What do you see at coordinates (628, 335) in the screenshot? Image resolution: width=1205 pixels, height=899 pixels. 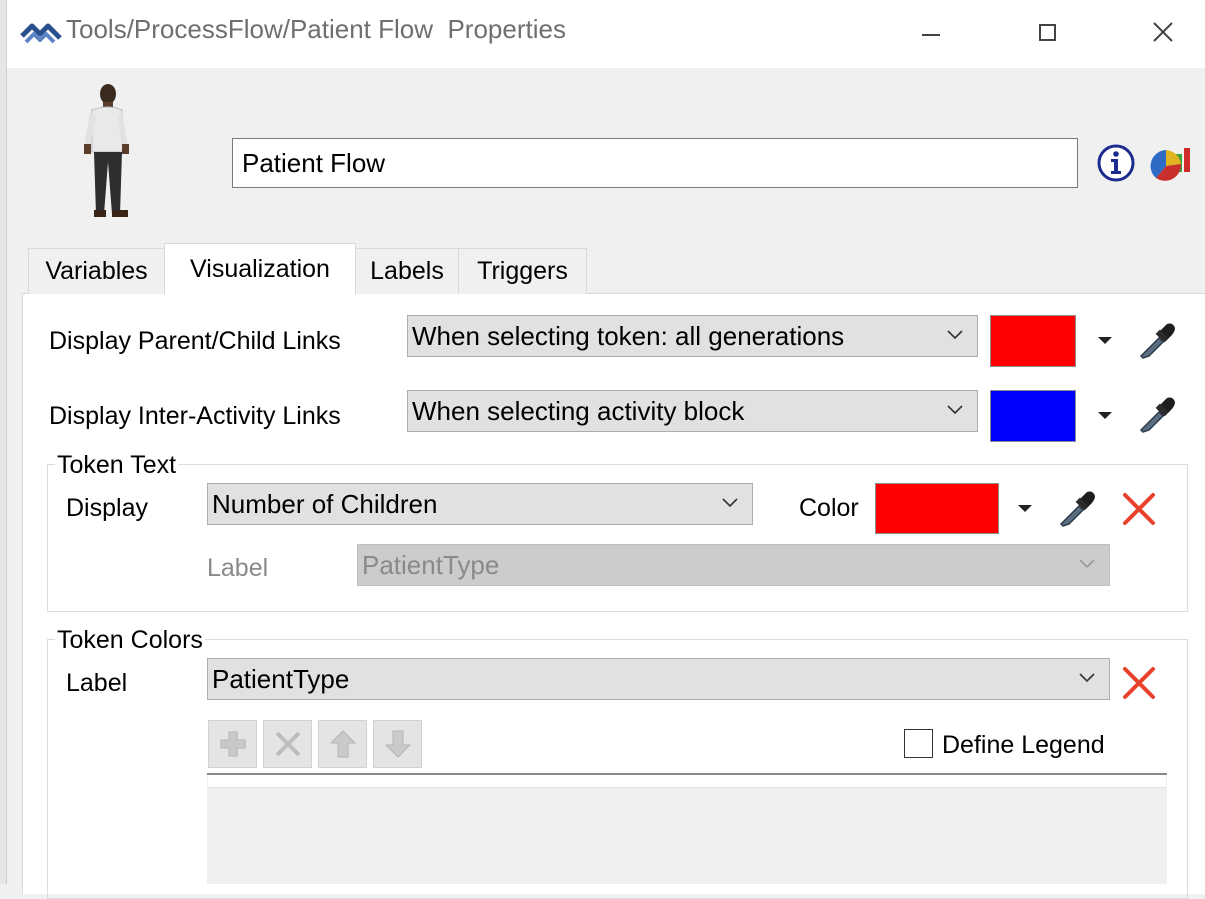 I see `parent-child-links-value: When selecting token: all generations` at bounding box center [628, 335].